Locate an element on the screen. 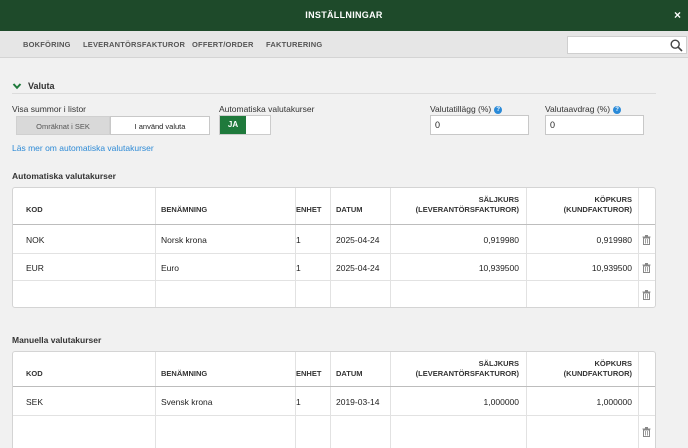 This screenshot has width=688, height=448. cell-kopkurs: 1,000000 is located at coordinates (614, 402).